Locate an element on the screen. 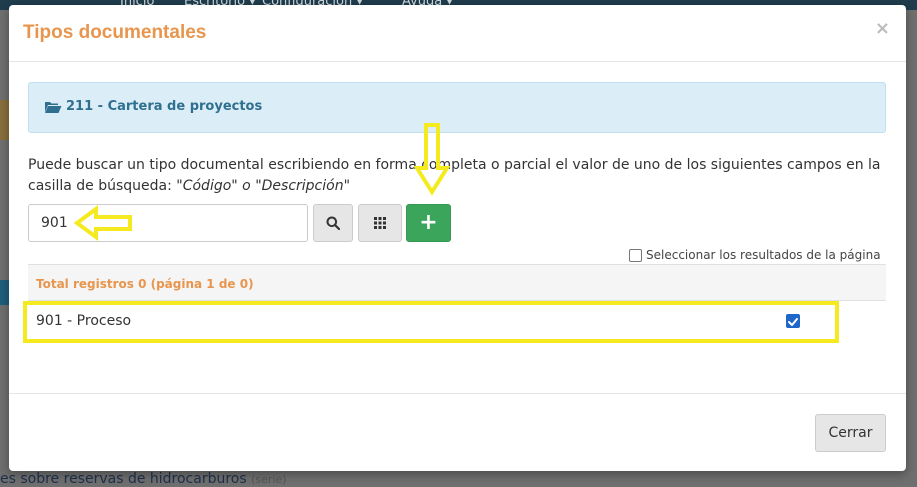 The width and height of the screenshot is (917, 487). series-info-box: 211 - Cartera de proyectos is located at coordinates (457, 107).